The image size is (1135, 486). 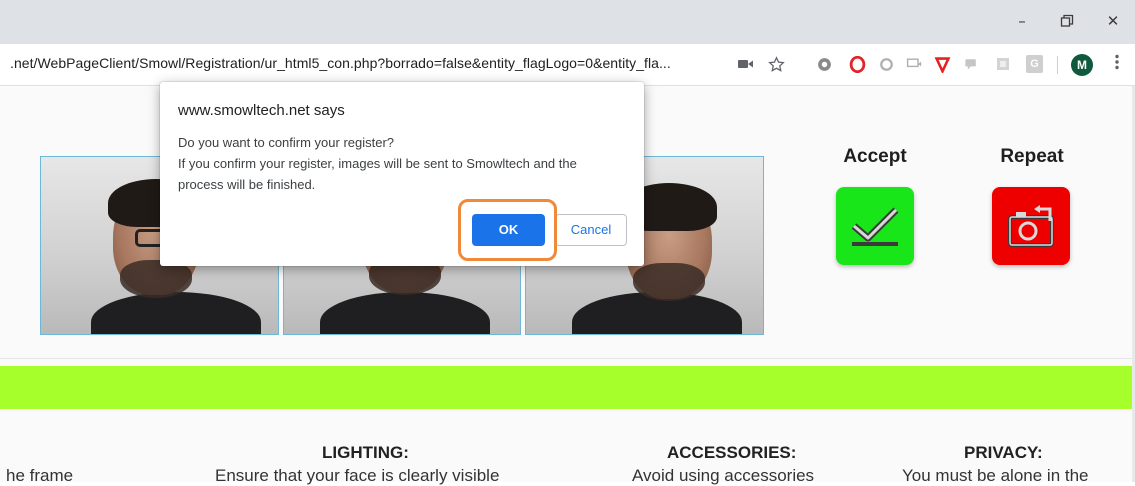 I want to click on toolbar-separator, so click(x=1057, y=65).